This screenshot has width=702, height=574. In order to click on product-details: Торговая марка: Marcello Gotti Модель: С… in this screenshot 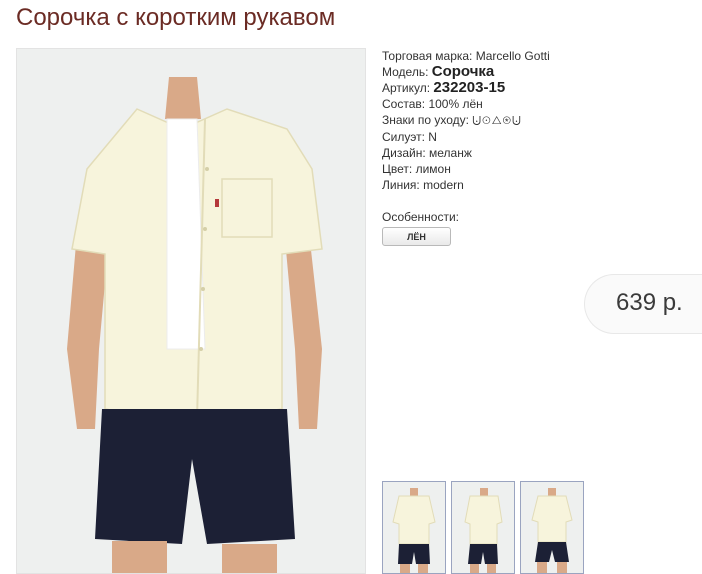, I will do `click(532, 147)`.